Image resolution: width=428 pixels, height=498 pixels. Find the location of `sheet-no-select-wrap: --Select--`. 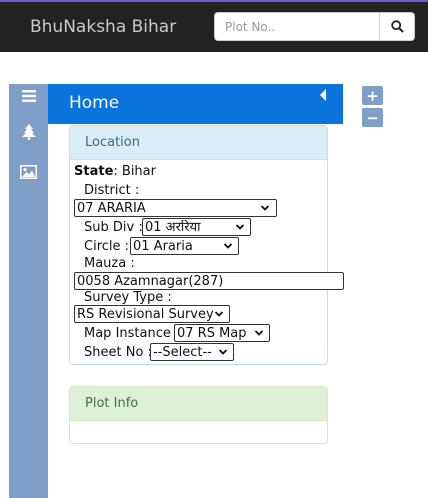

sheet-no-select-wrap: --Select-- is located at coordinates (192, 352).